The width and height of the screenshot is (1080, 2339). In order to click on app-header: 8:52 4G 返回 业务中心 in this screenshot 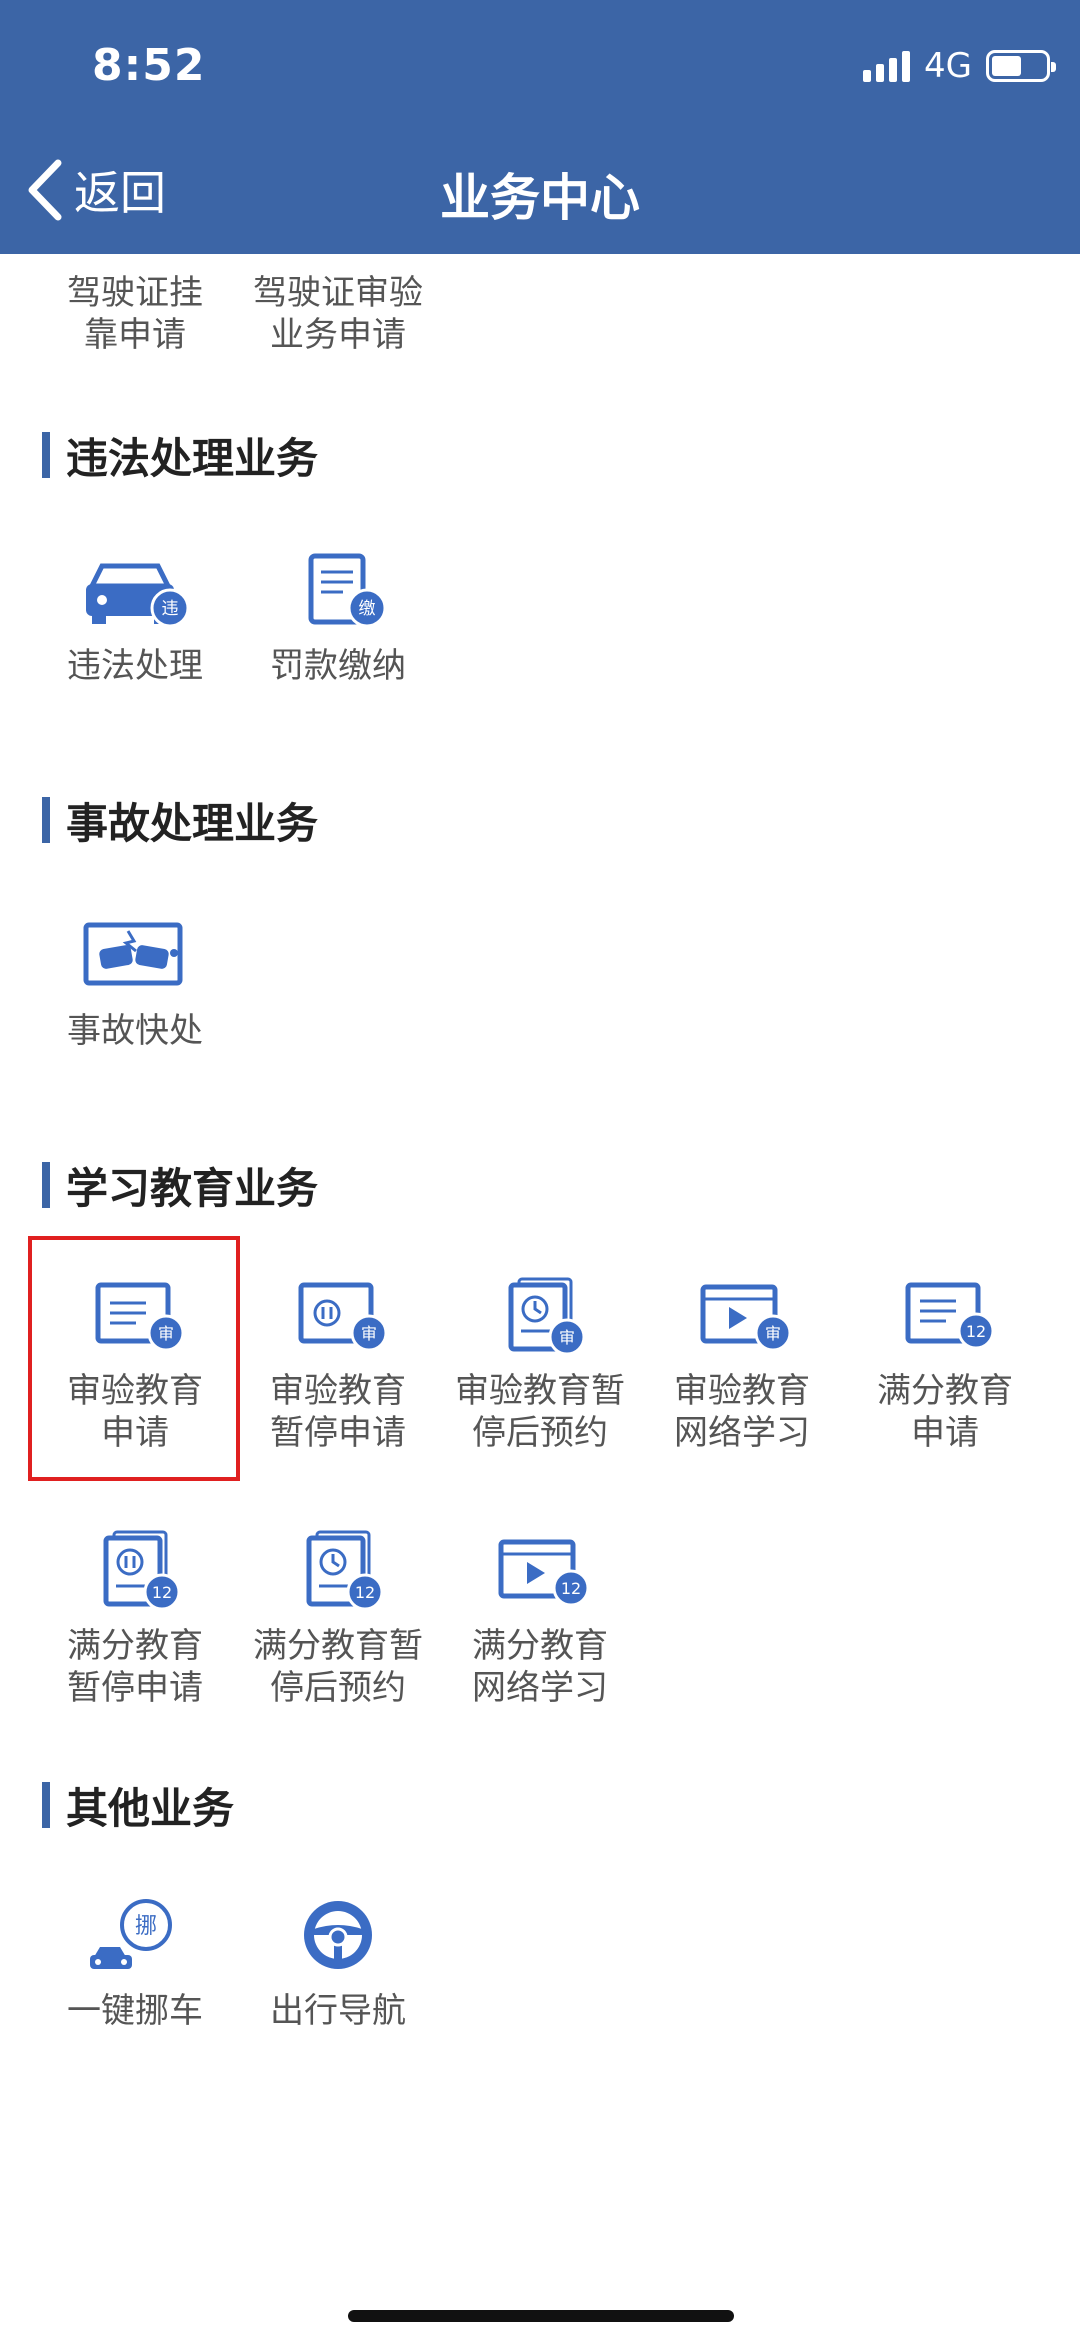, I will do `click(540, 127)`.